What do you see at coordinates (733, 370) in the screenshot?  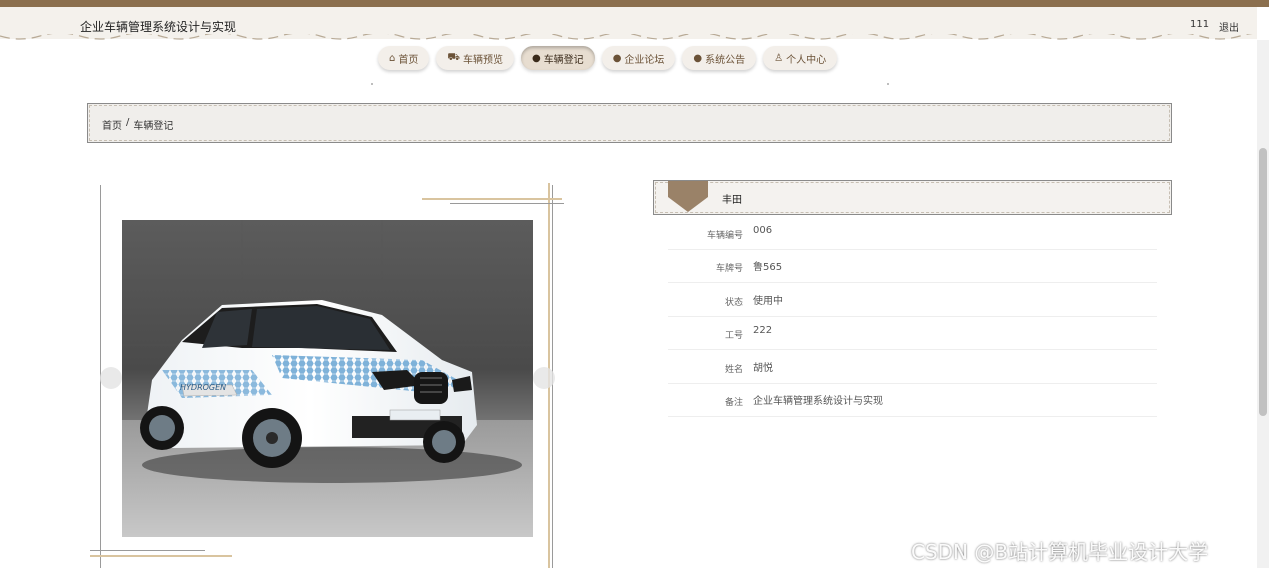 I see `detail-label: 姓名` at bounding box center [733, 370].